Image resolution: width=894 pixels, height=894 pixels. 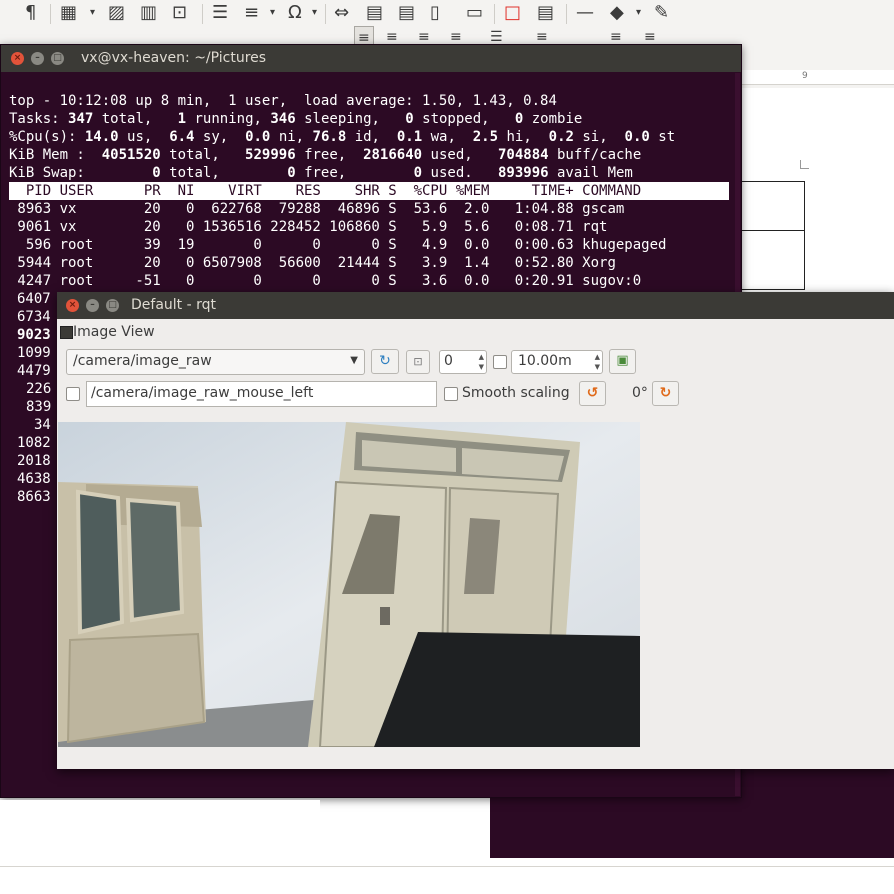 I want to click on mem-used-label: used,, so click(x=451, y=155).